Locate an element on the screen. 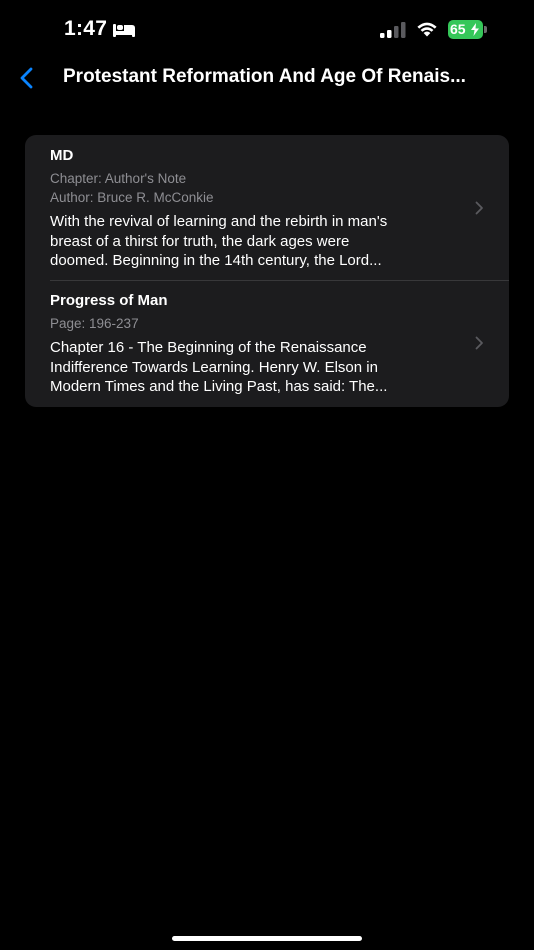 Image resolution: width=534 pixels, height=950 pixels. status-time: 1:47 is located at coordinates (86, 28).